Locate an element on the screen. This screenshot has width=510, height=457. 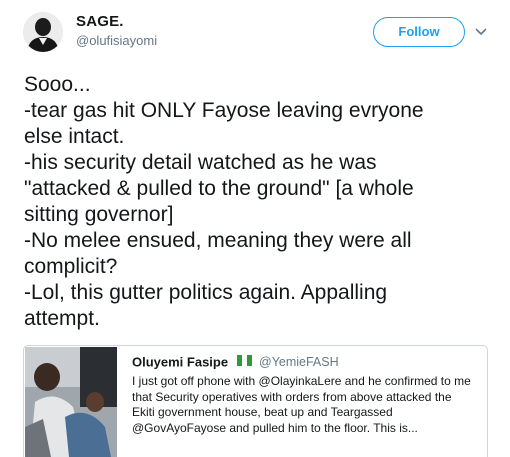
tweet-header: SAGE. @olufisiayomi Follow is located at coordinates (255, 32).